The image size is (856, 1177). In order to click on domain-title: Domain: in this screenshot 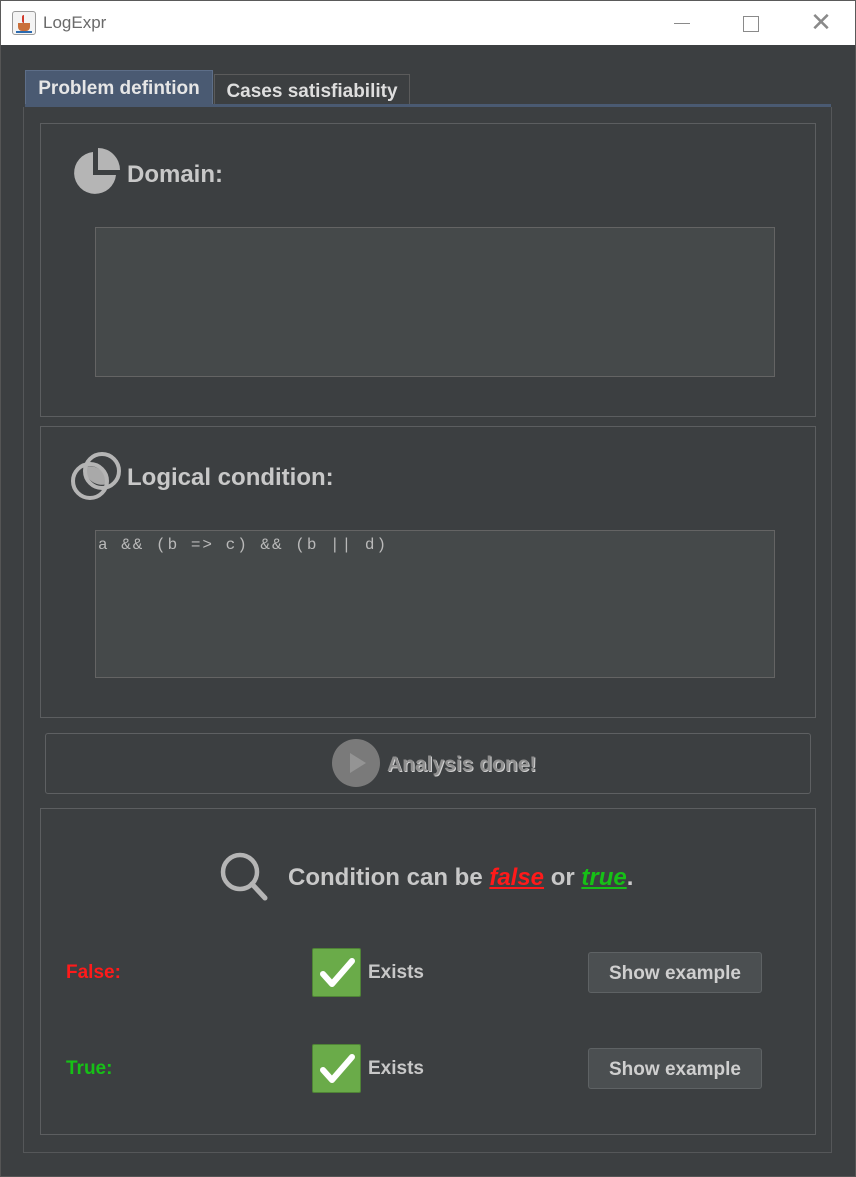, I will do `click(175, 174)`.